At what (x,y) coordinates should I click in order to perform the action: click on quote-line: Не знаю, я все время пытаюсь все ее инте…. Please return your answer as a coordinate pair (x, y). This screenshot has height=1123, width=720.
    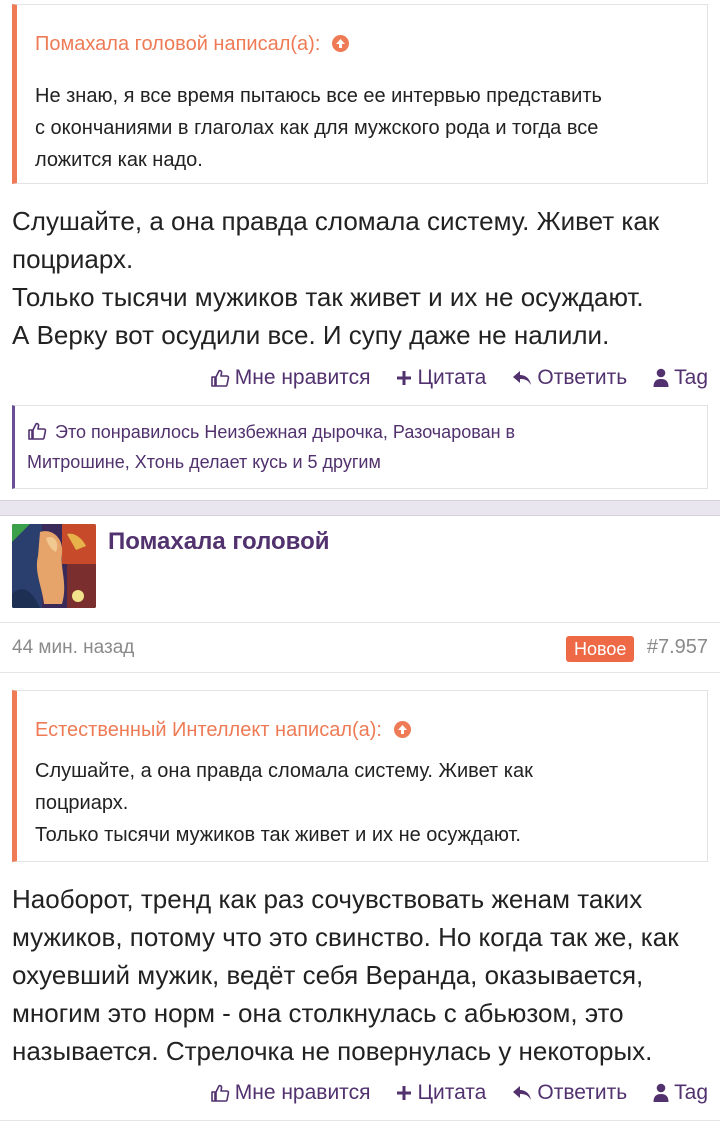
    Looking at the image, I should click on (318, 96).